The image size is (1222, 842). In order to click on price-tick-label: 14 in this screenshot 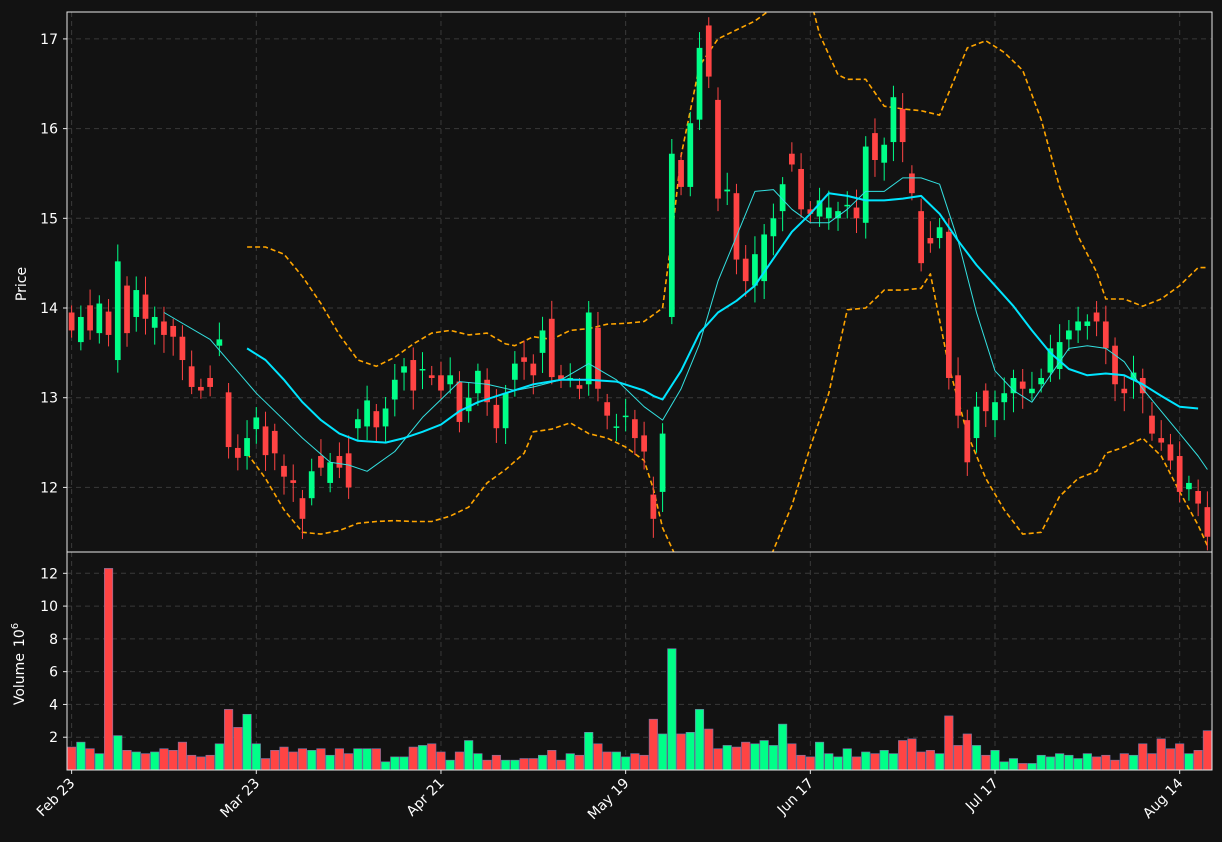, I will do `click(49, 309)`.